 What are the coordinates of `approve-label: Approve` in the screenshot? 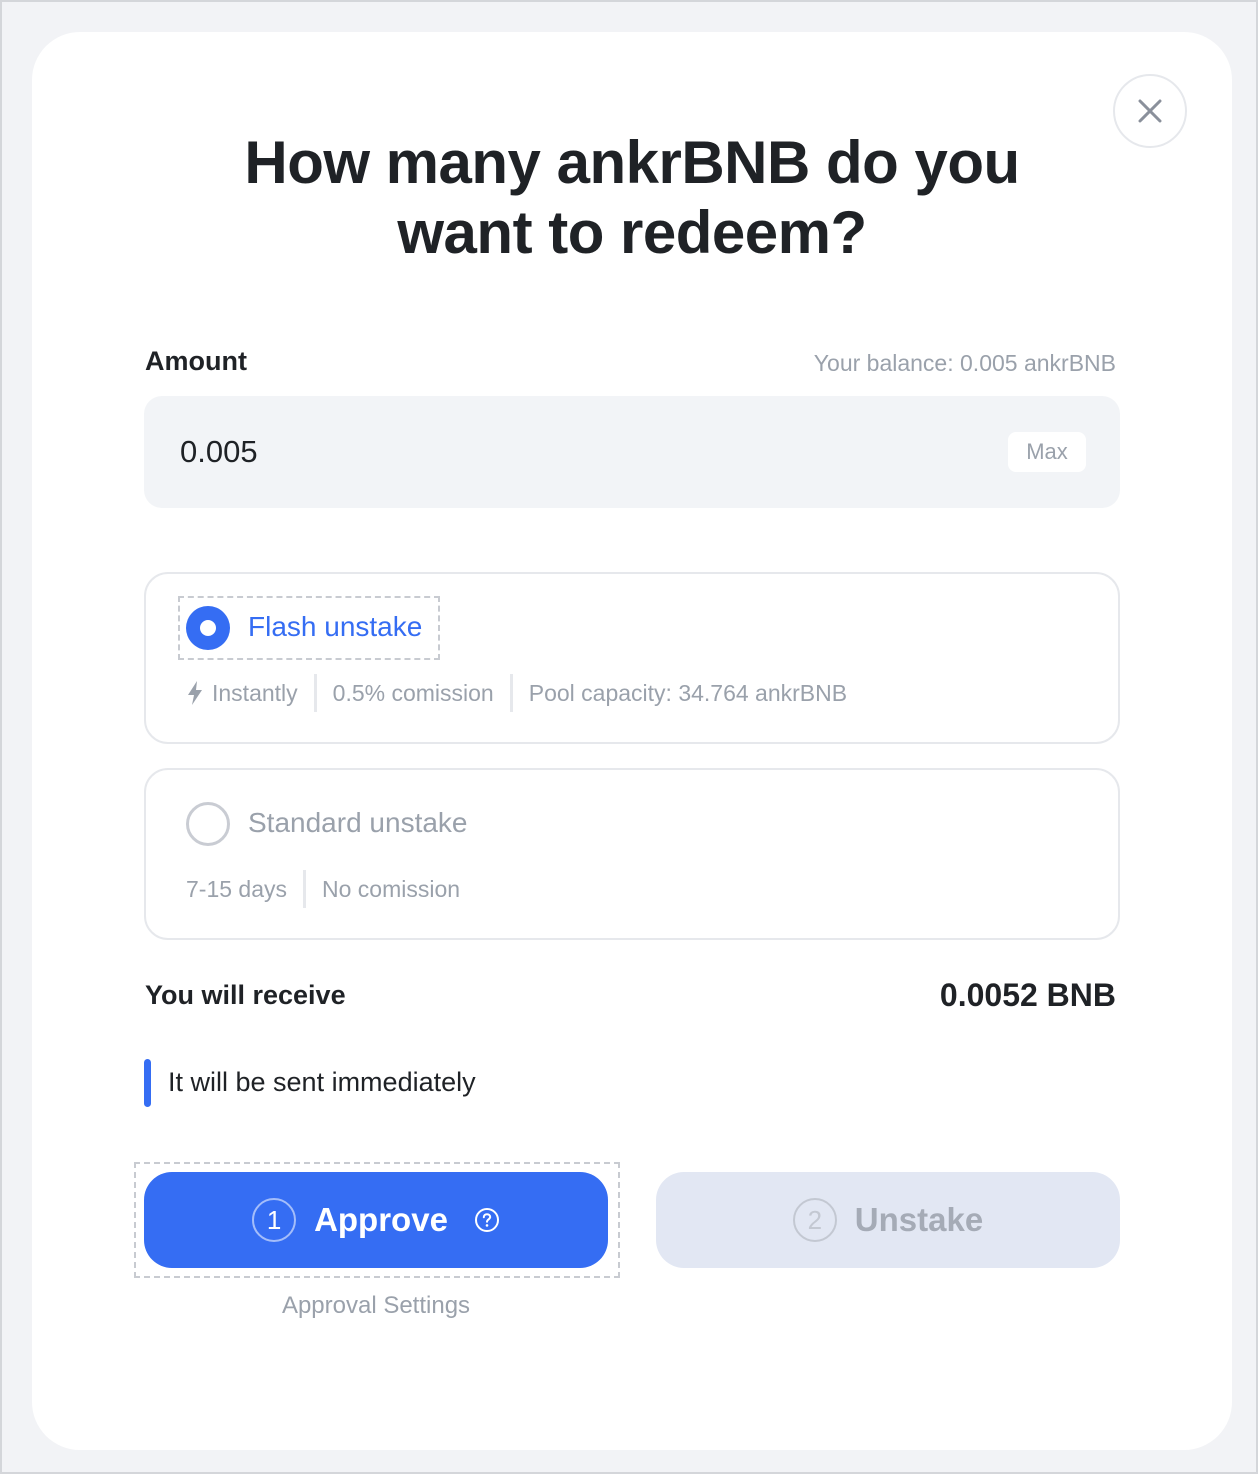 It's located at (381, 1219).